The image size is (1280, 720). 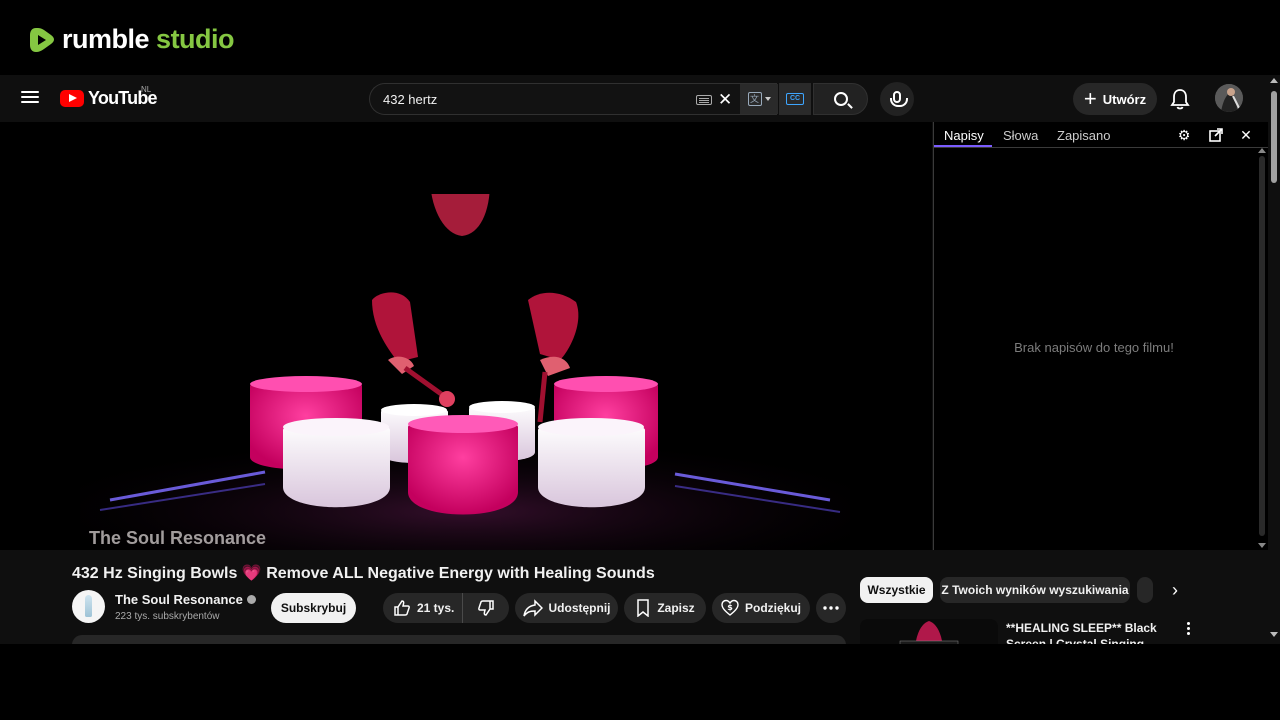 I want to click on keyboard-icon, so click(x=704, y=100).